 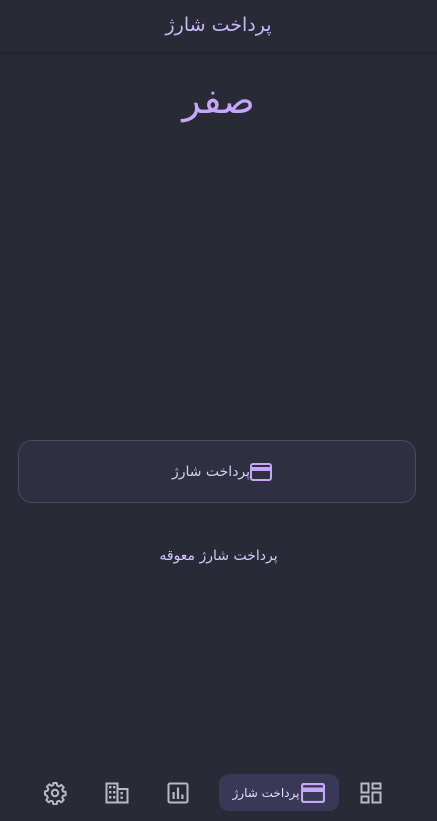 I want to click on bar-chart-icon, so click(x=178, y=793).